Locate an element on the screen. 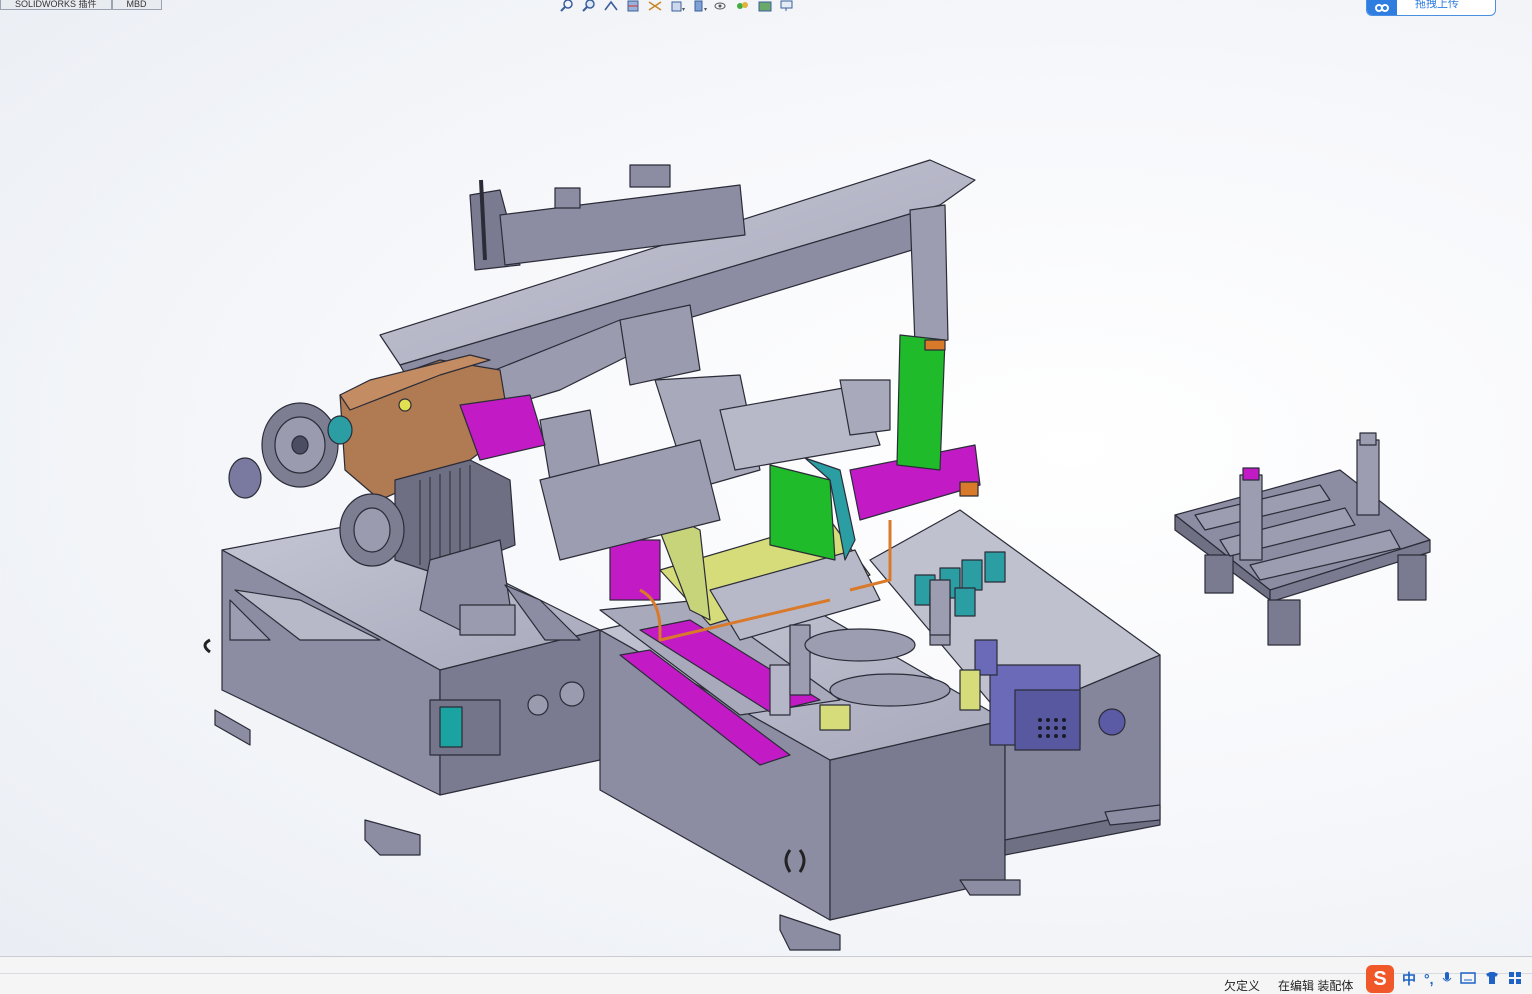  status-edit-mode: 在编辑 装配体 is located at coordinates (1316, 986).